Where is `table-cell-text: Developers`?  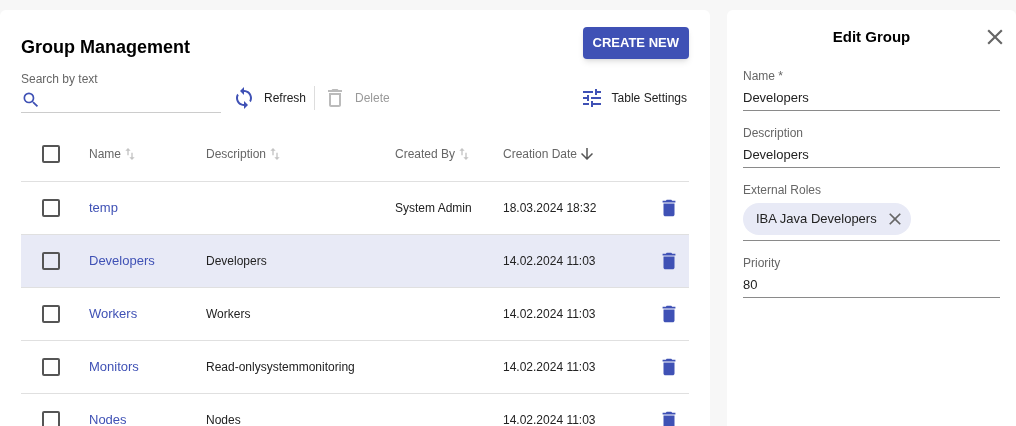 table-cell-text: Developers is located at coordinates (236, 261).